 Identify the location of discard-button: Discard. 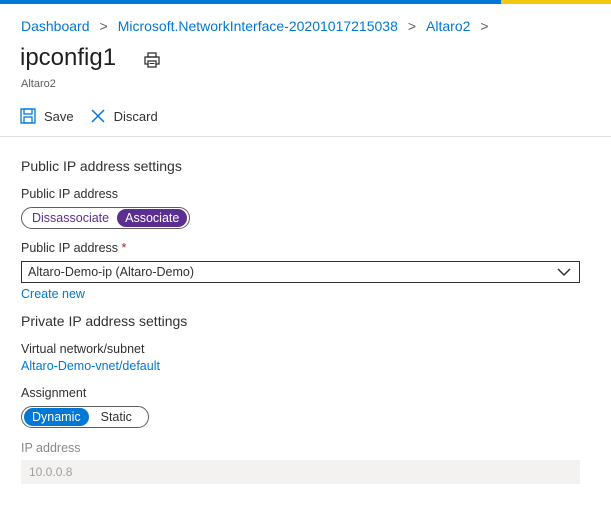
(124, 116).